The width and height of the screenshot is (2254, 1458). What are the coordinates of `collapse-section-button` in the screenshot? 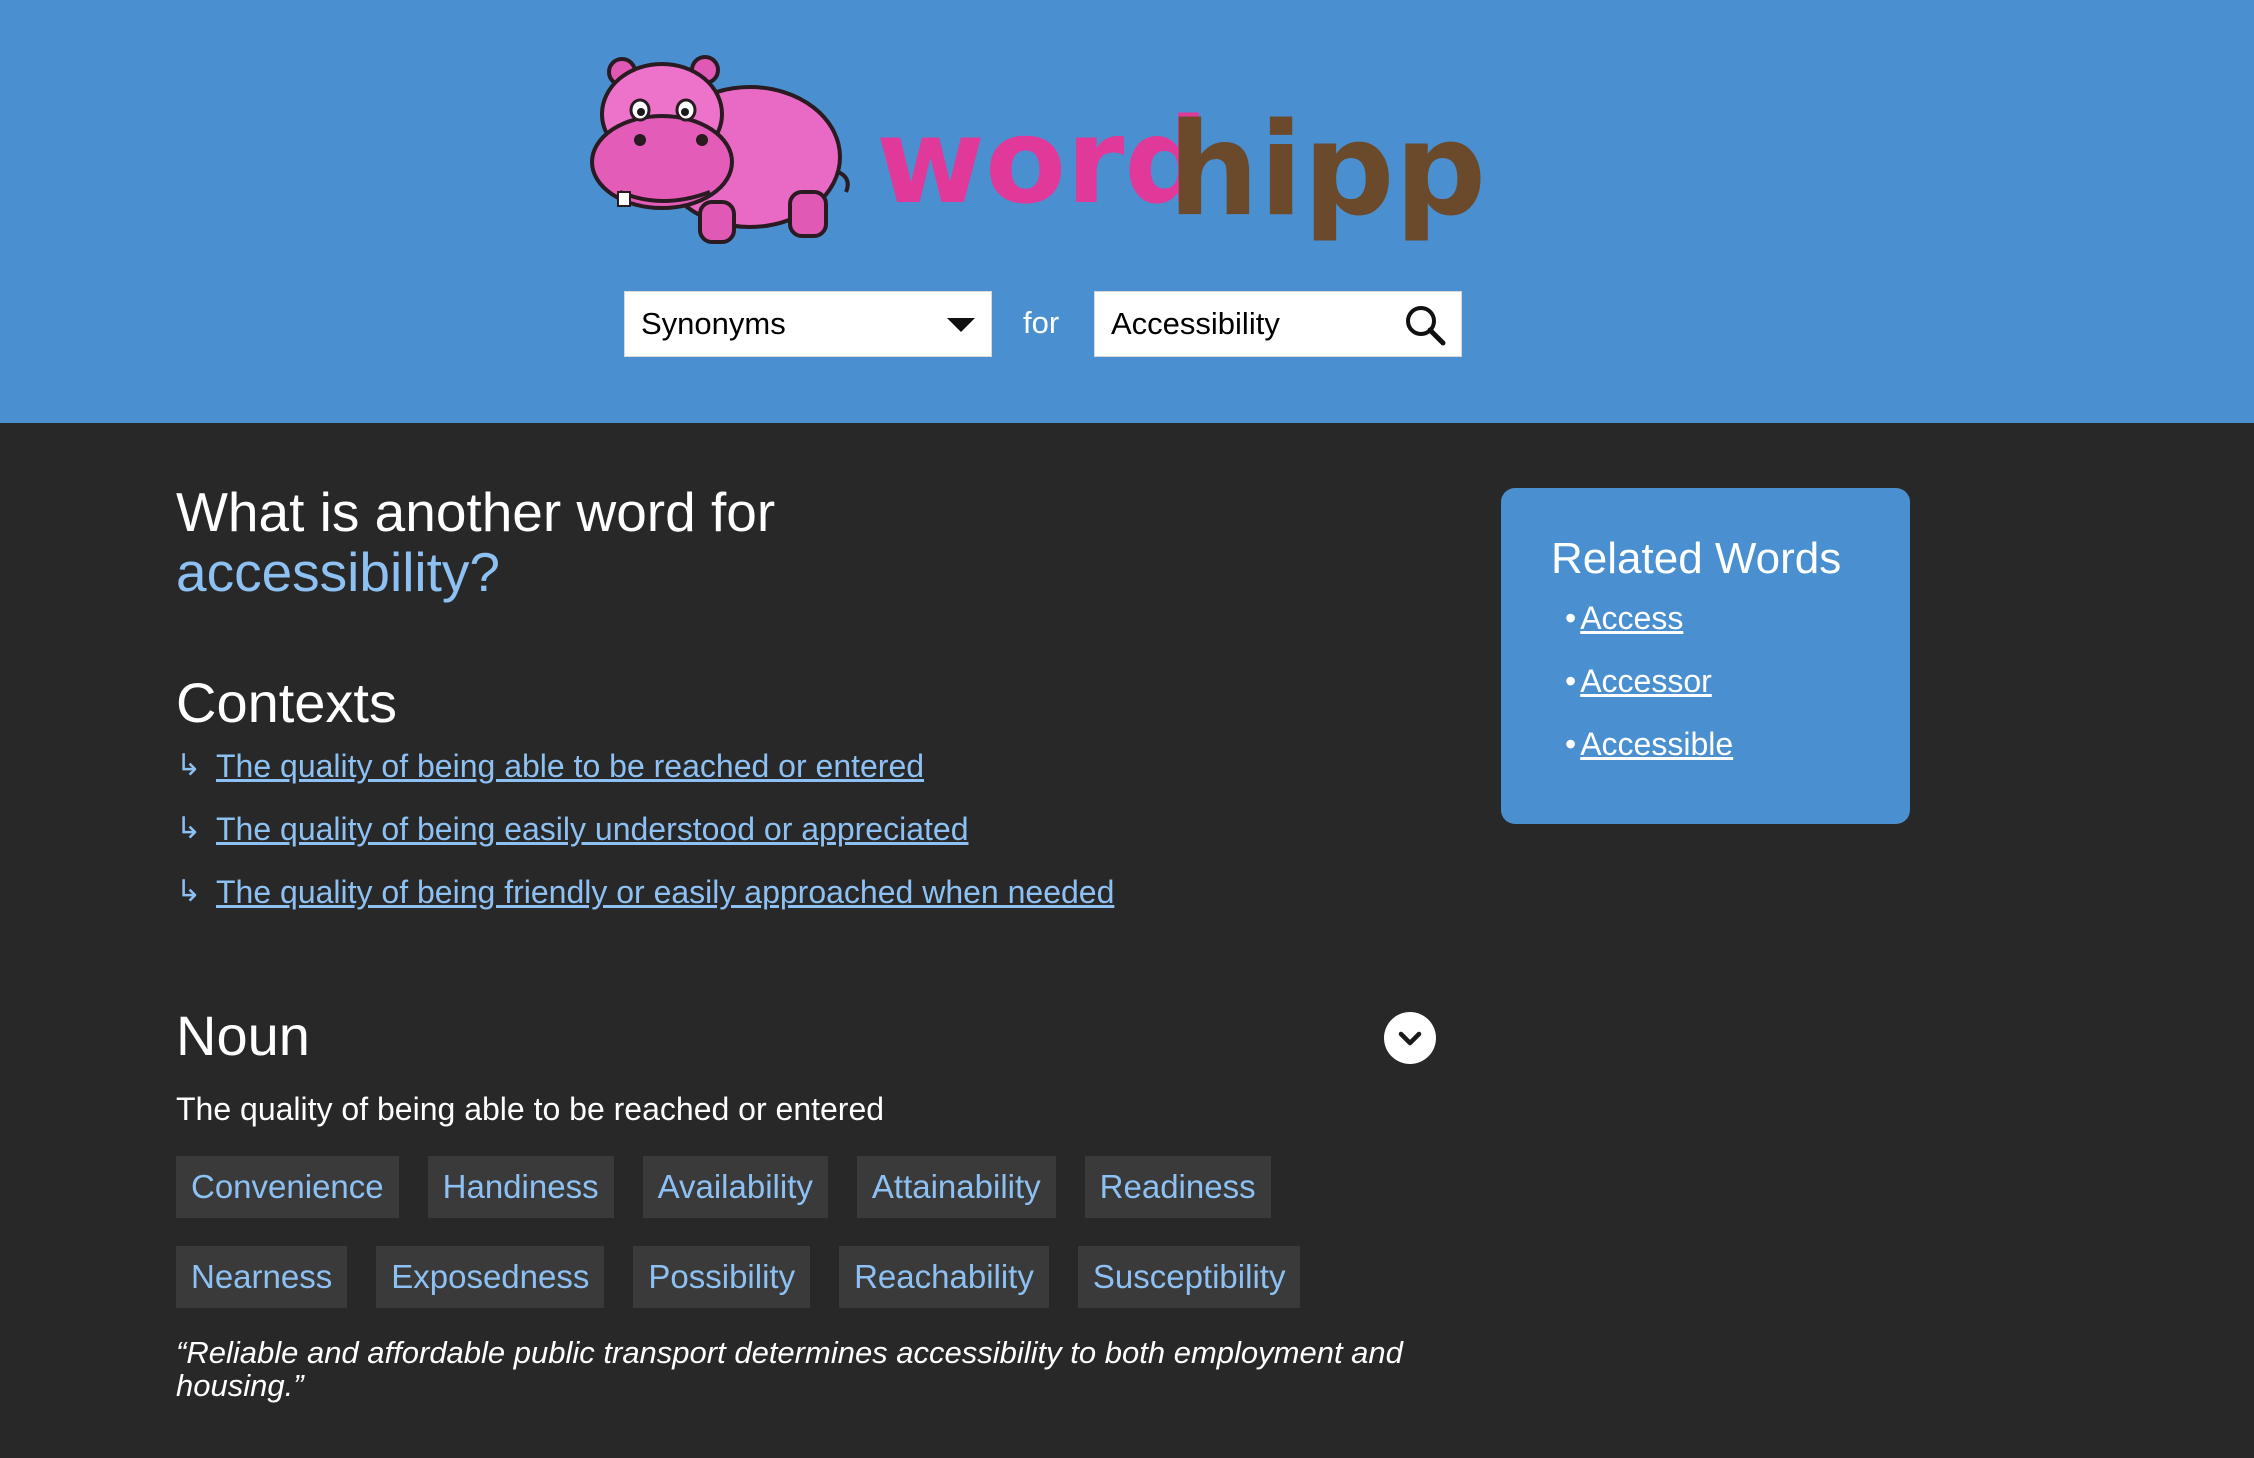 It's located at (1410, 1038).